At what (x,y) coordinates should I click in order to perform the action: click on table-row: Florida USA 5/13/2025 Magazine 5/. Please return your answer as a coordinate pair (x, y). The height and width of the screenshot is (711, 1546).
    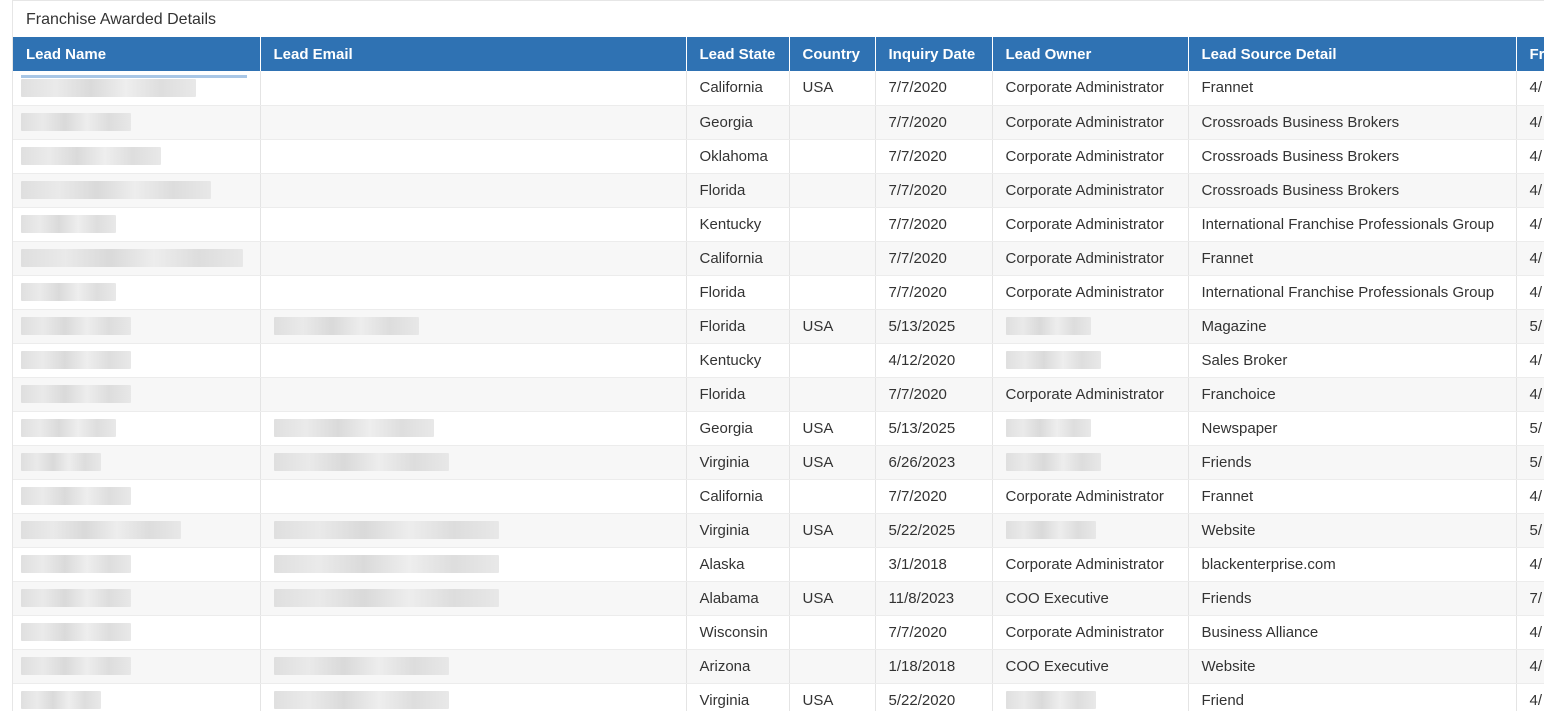
    Looking at the image, I should click on (778, 326).